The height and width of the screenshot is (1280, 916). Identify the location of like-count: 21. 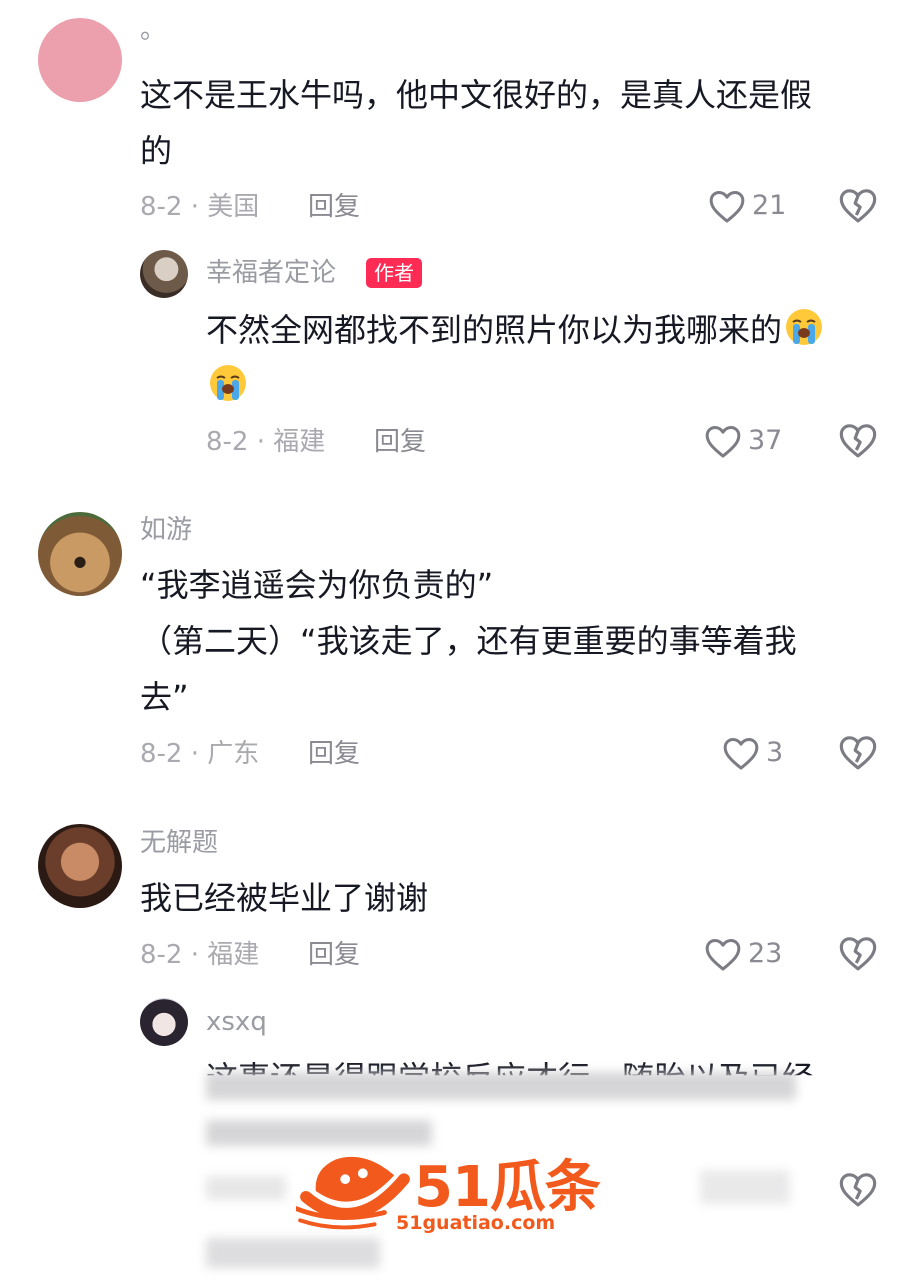
(769, 205).